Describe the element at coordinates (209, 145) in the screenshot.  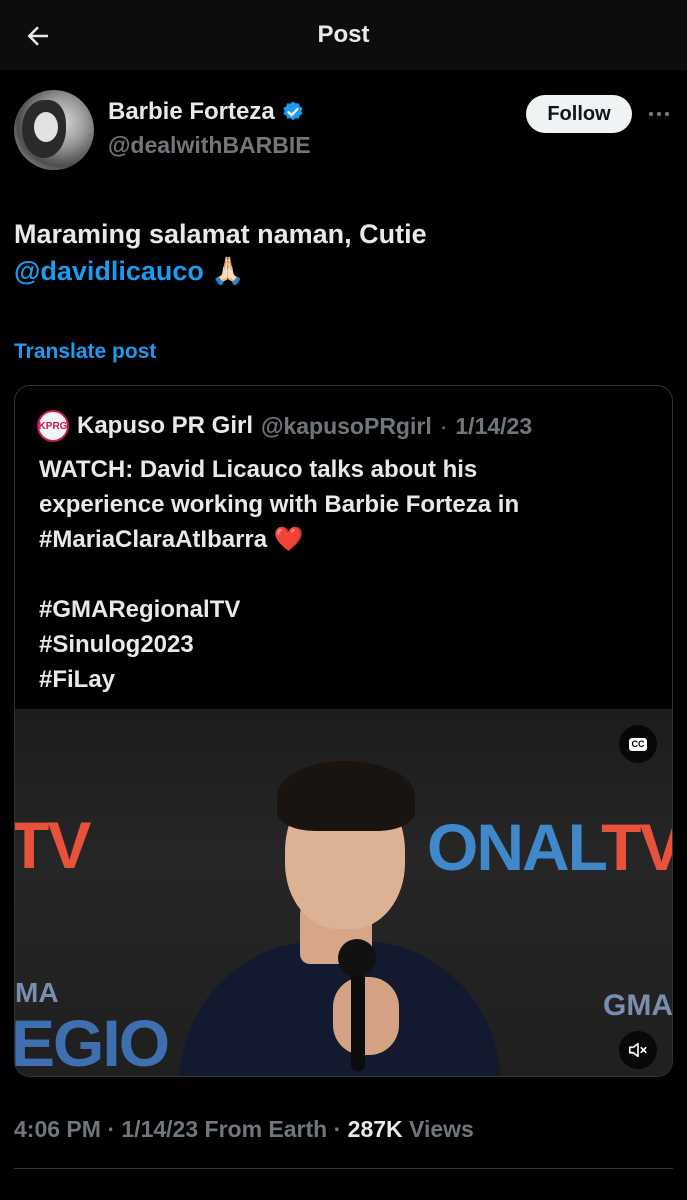
I see `author-handle: @dealwithBARBIE` at that location.